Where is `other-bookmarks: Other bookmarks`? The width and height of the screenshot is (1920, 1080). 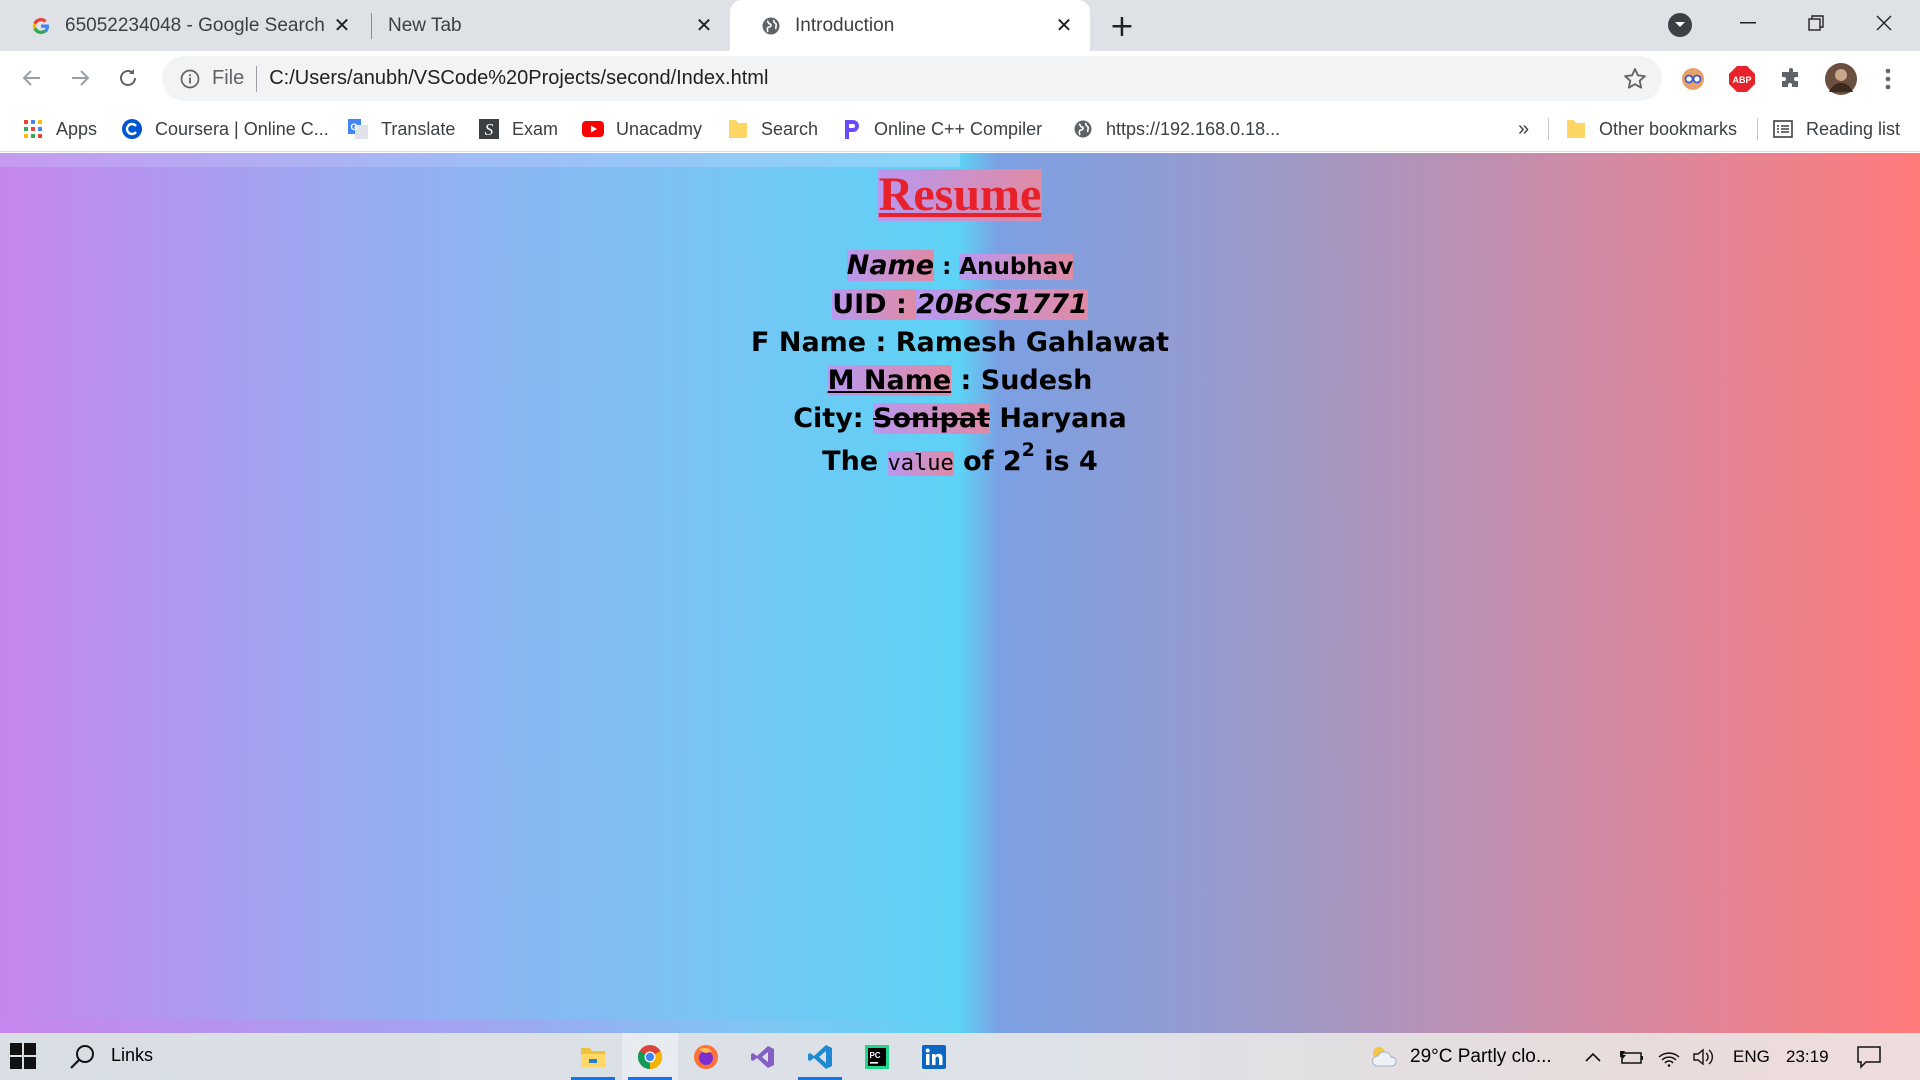 other-bookmarks: Other bookmarks is located at coordinates (1651, 129).